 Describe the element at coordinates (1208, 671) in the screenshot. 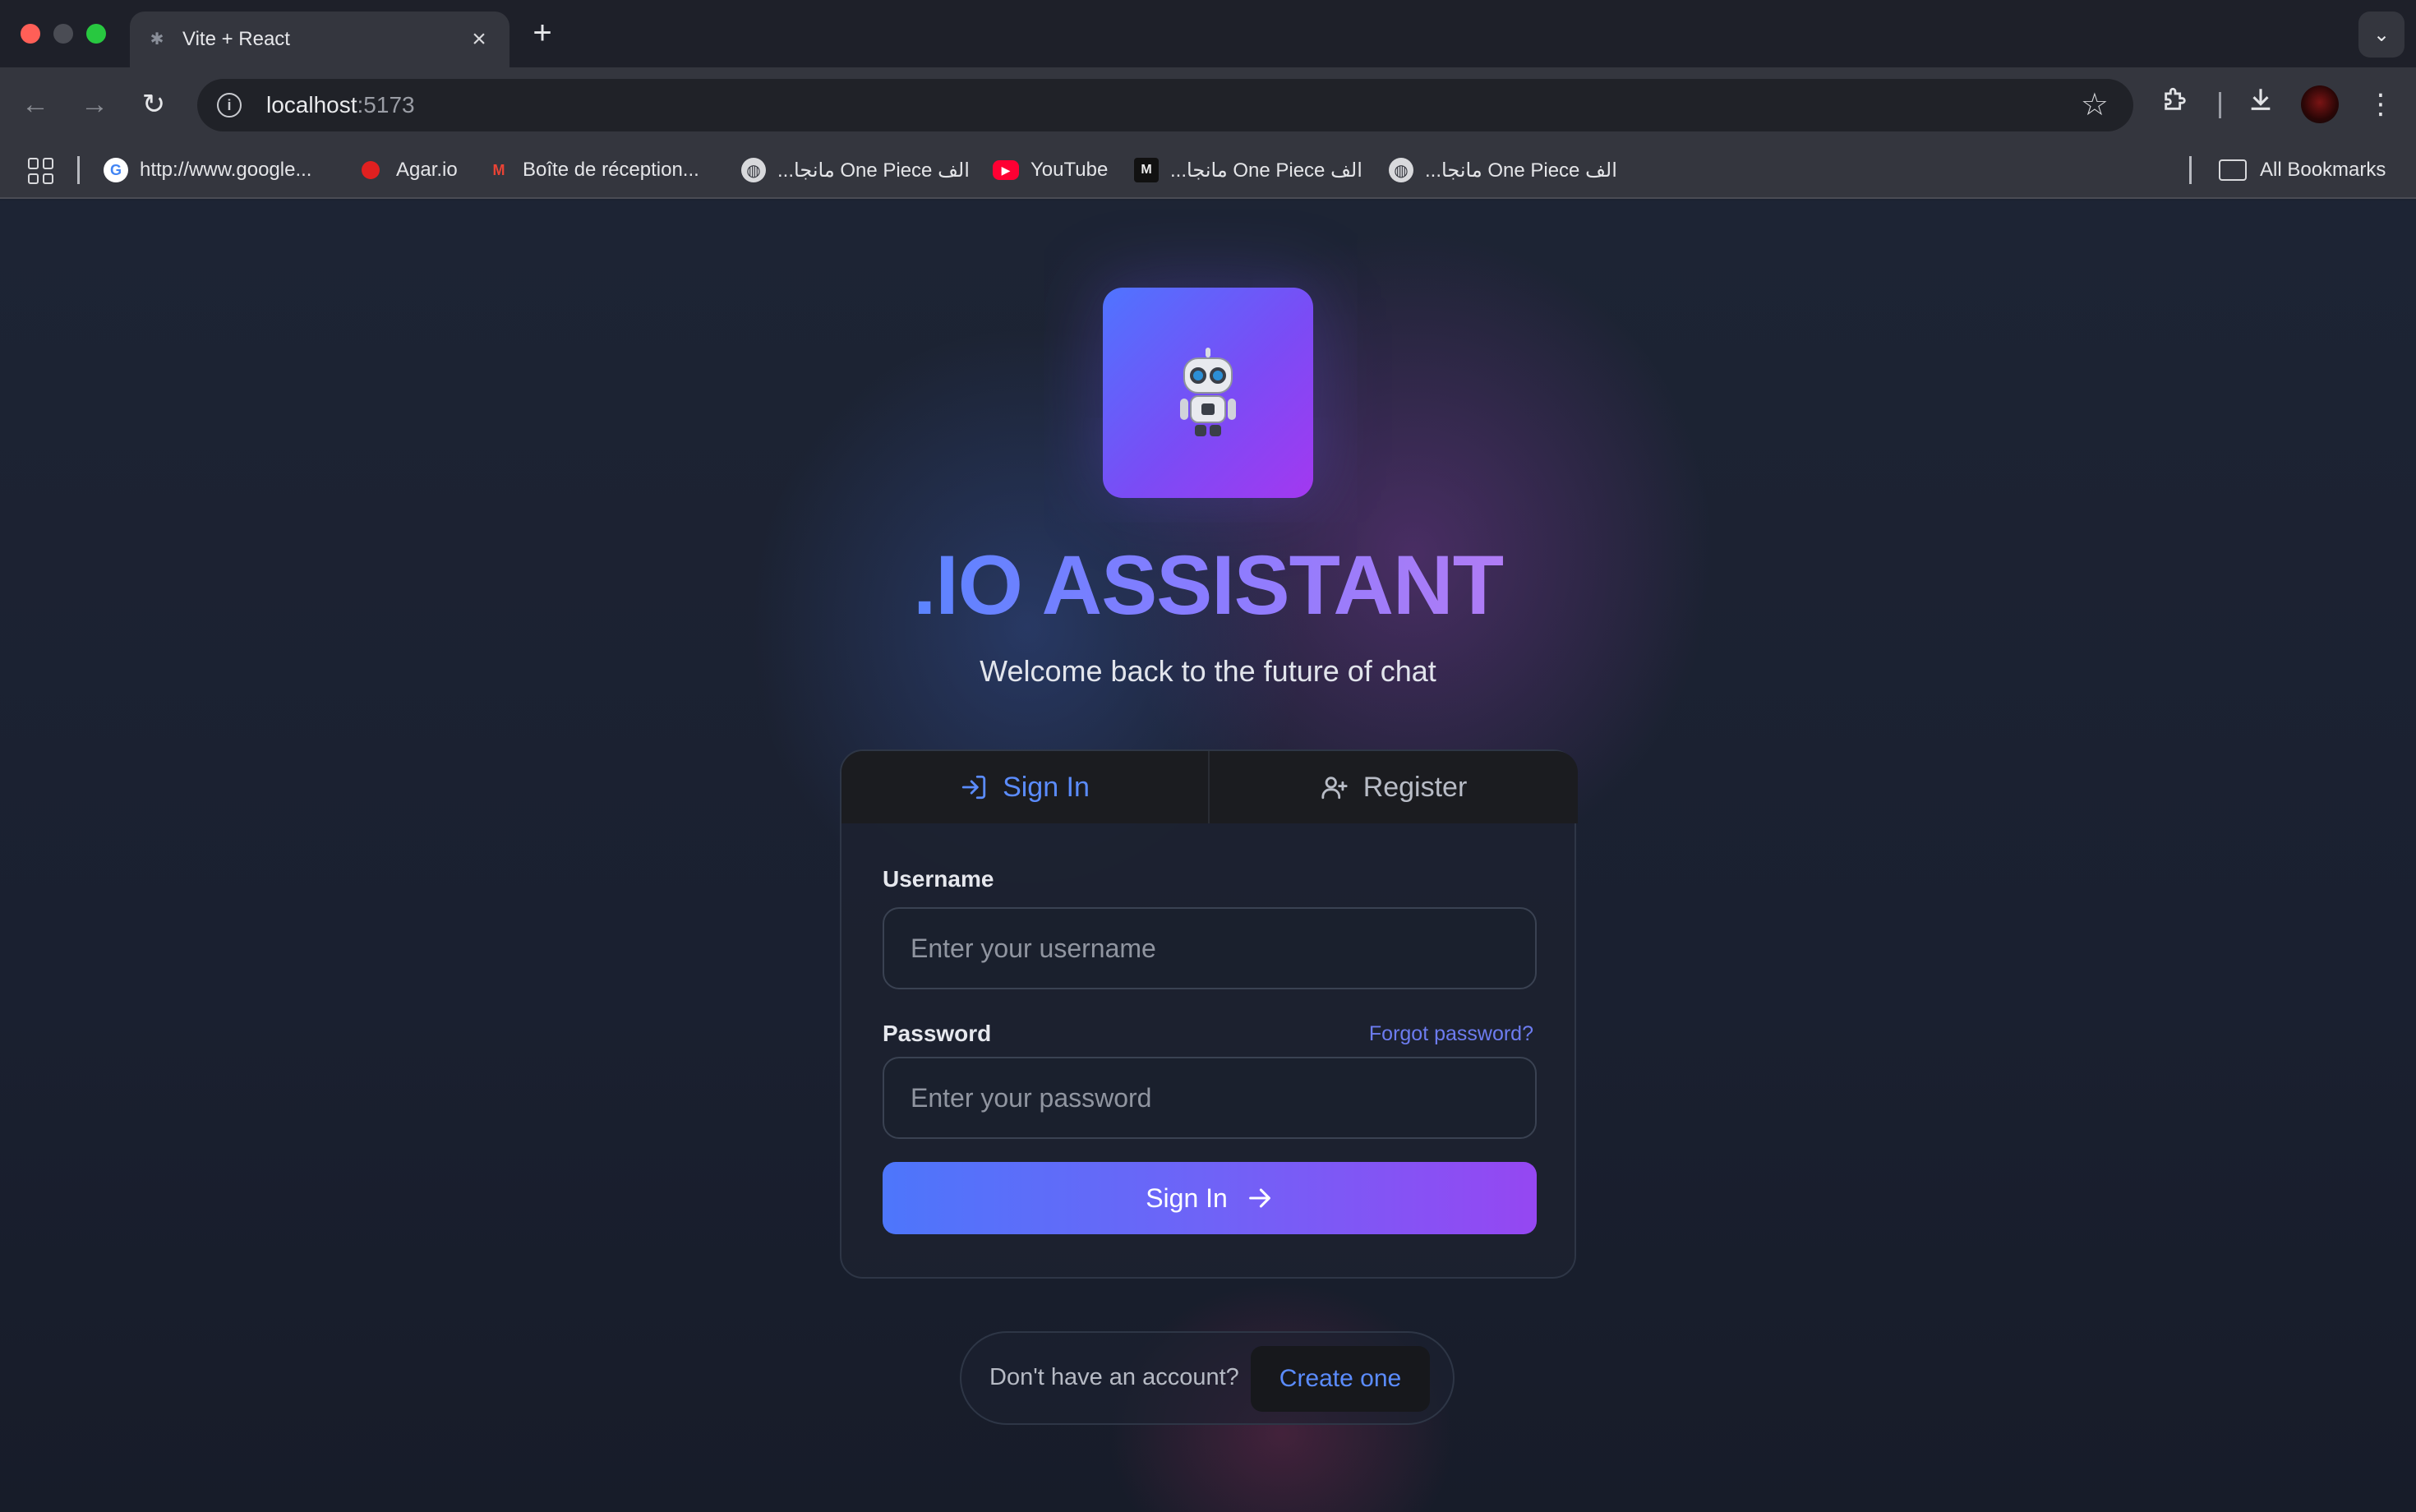

I see `app-subtitle: Welcome back to the future of chat` at that location.